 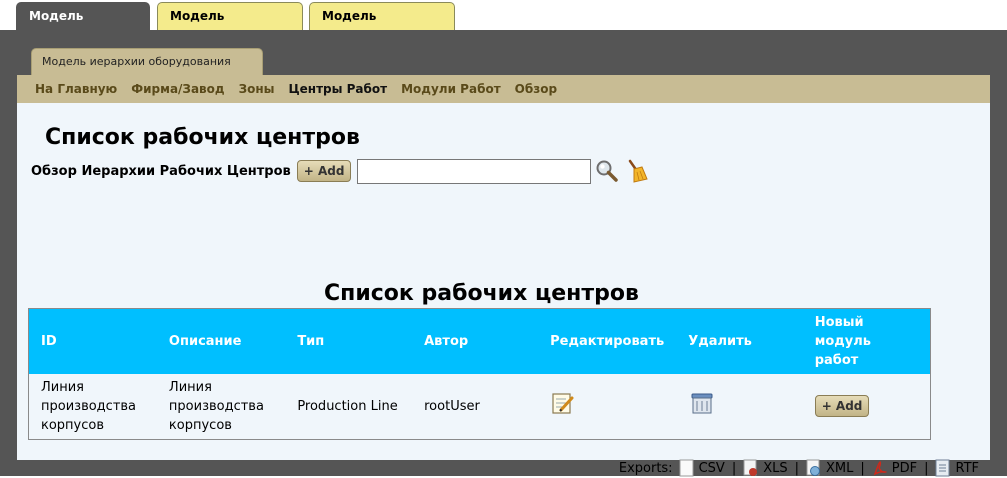 What do you see at coordinates (842, 406) in the screenshot?
I see `add-work-unit-button: + Add` at bounding box center [842, 406].